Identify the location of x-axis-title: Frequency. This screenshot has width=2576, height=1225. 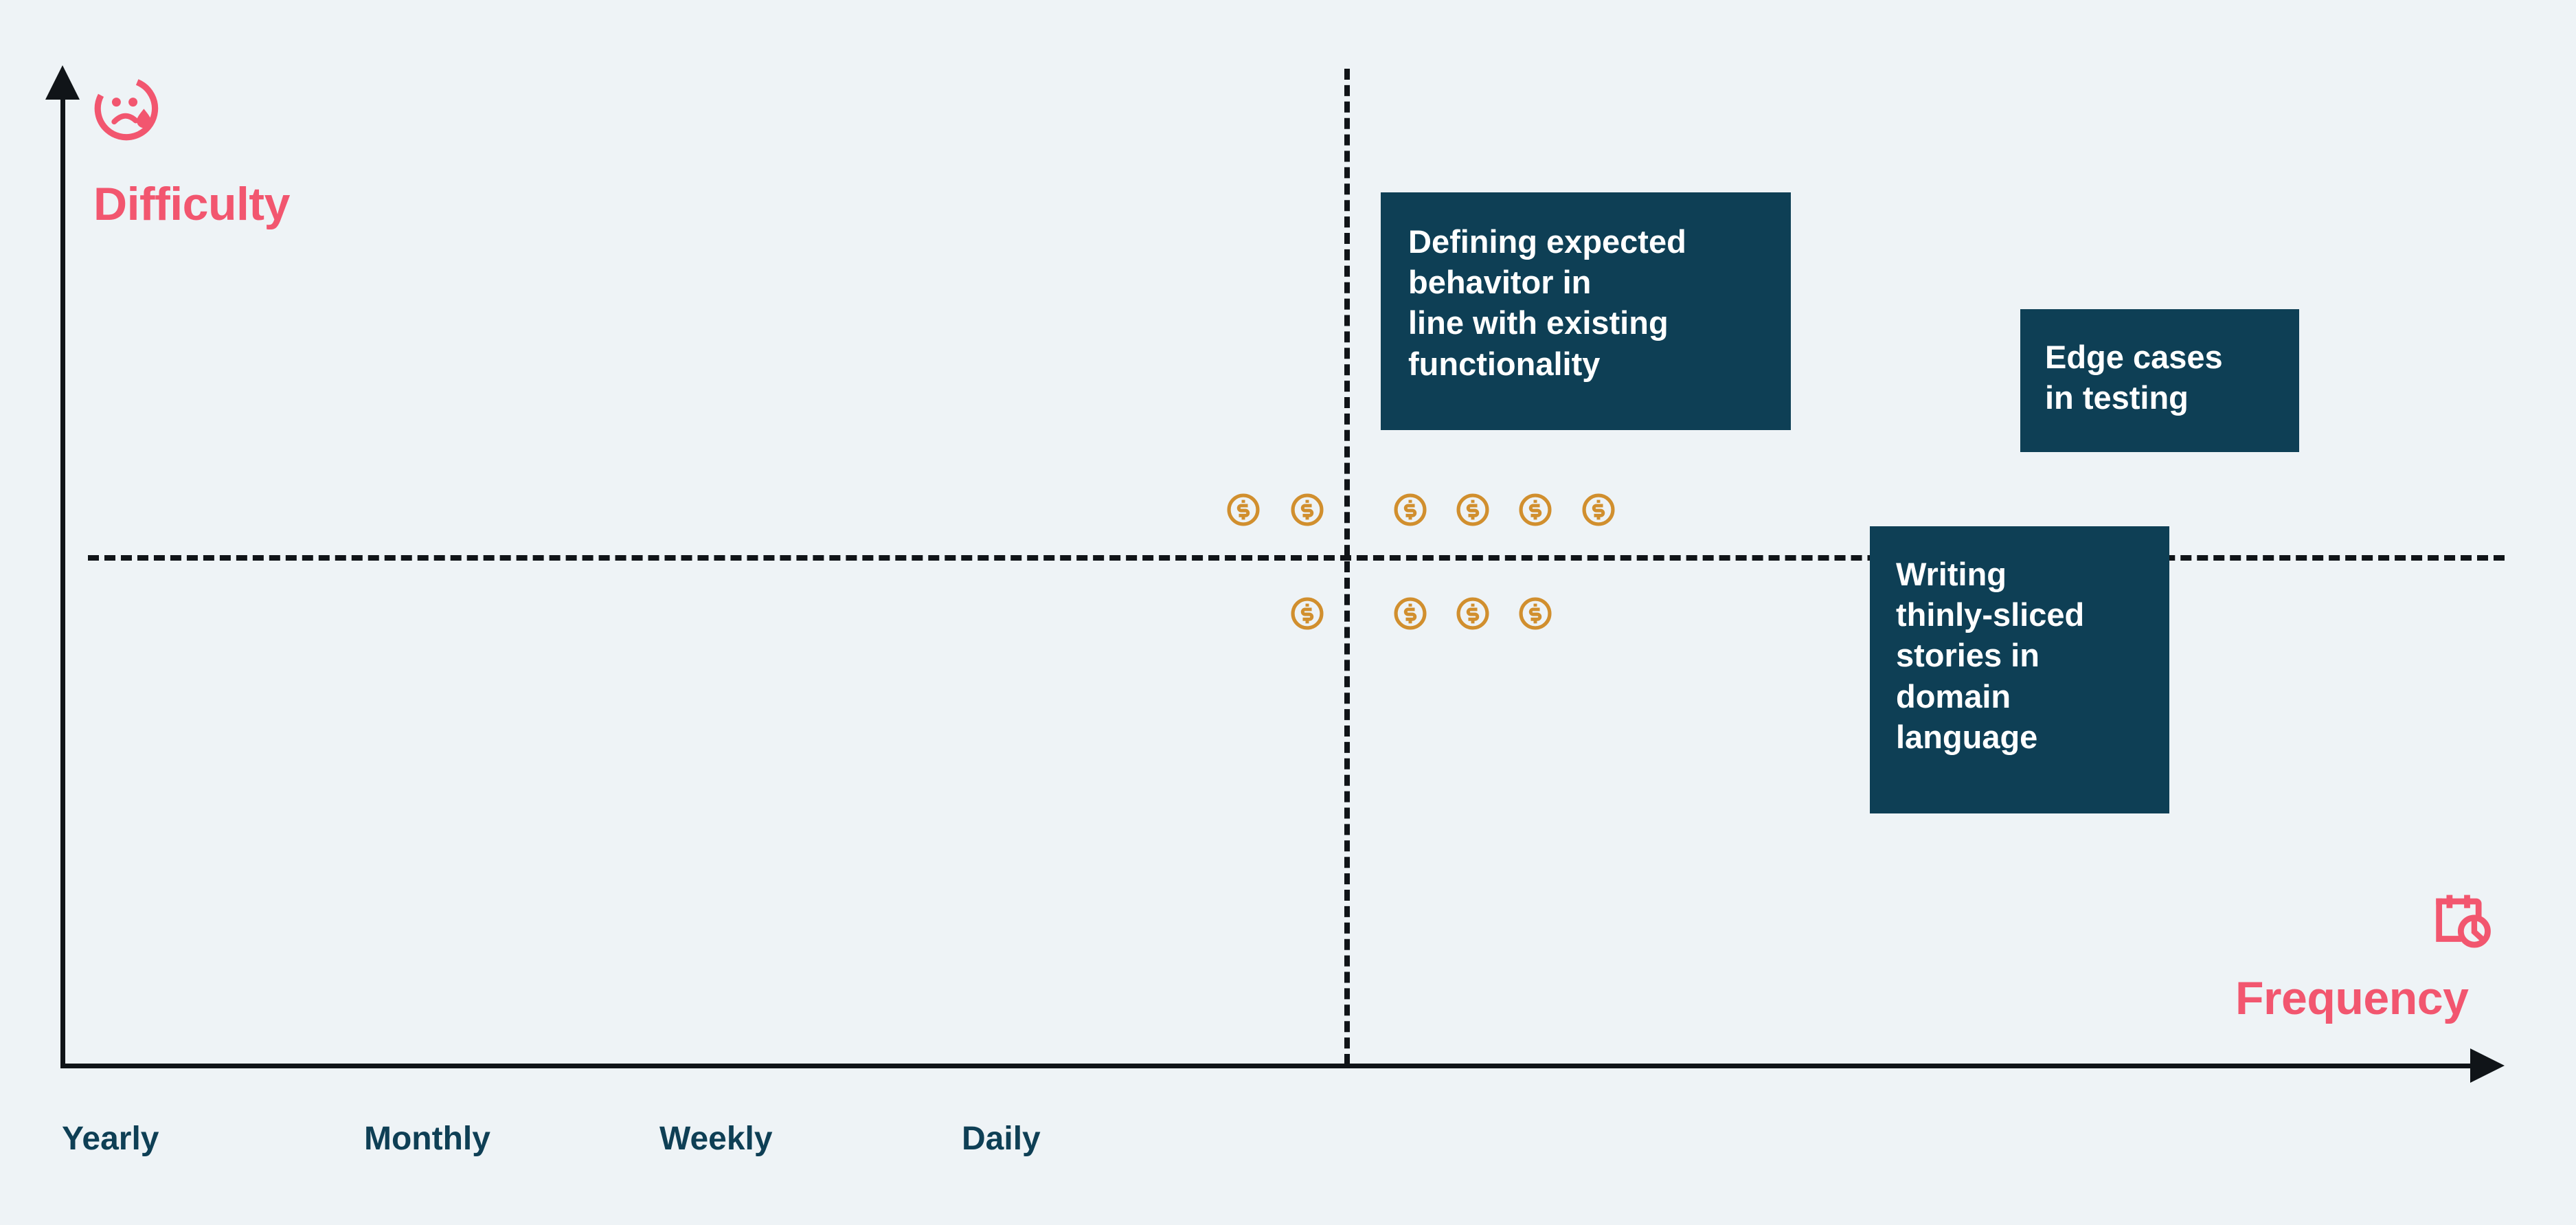
(2352, 998).